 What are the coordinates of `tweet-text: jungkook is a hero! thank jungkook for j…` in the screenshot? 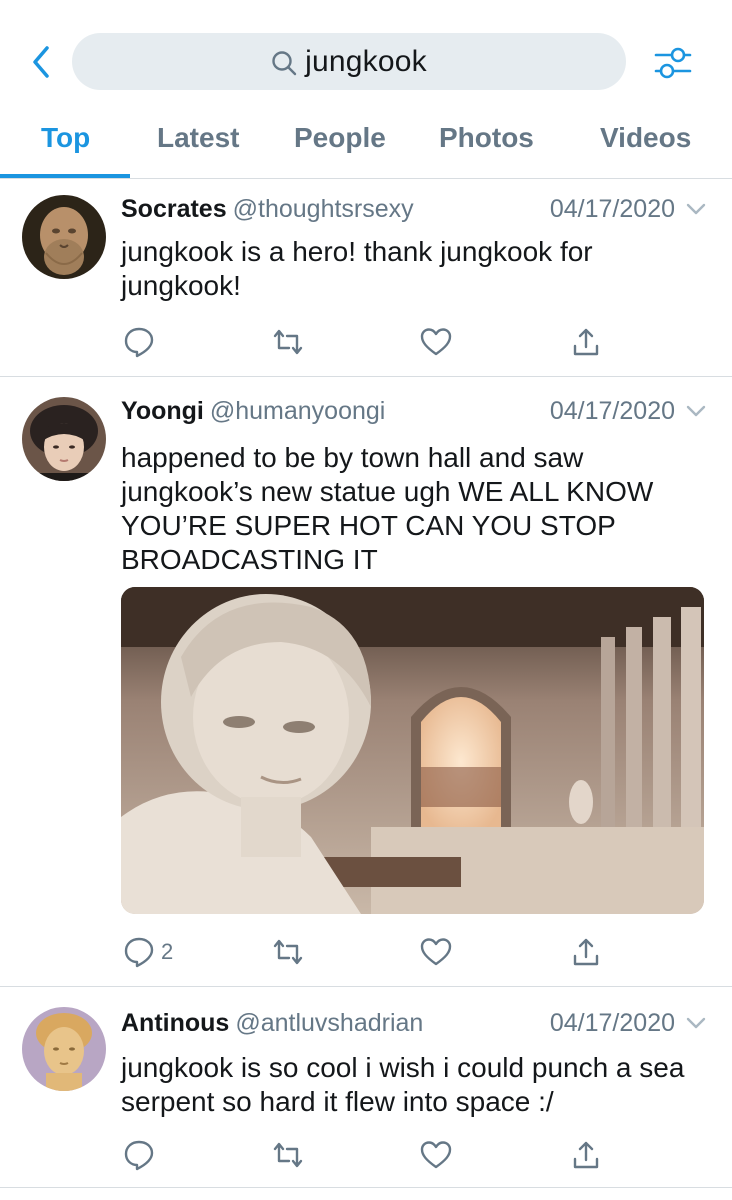 It's located at (357, 268).